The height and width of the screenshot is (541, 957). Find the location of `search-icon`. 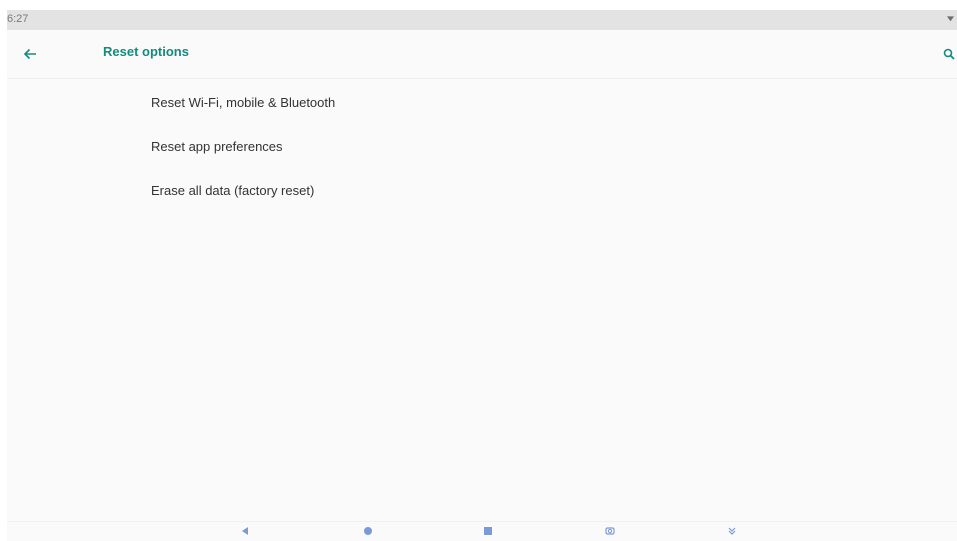

search-icon is located at coordinates (949, 54).